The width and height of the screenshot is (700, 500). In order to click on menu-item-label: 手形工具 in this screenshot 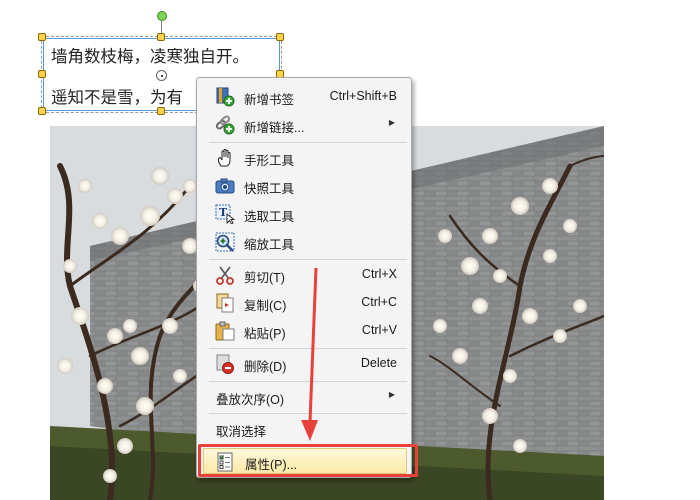, I will do `click(269, 161)`.